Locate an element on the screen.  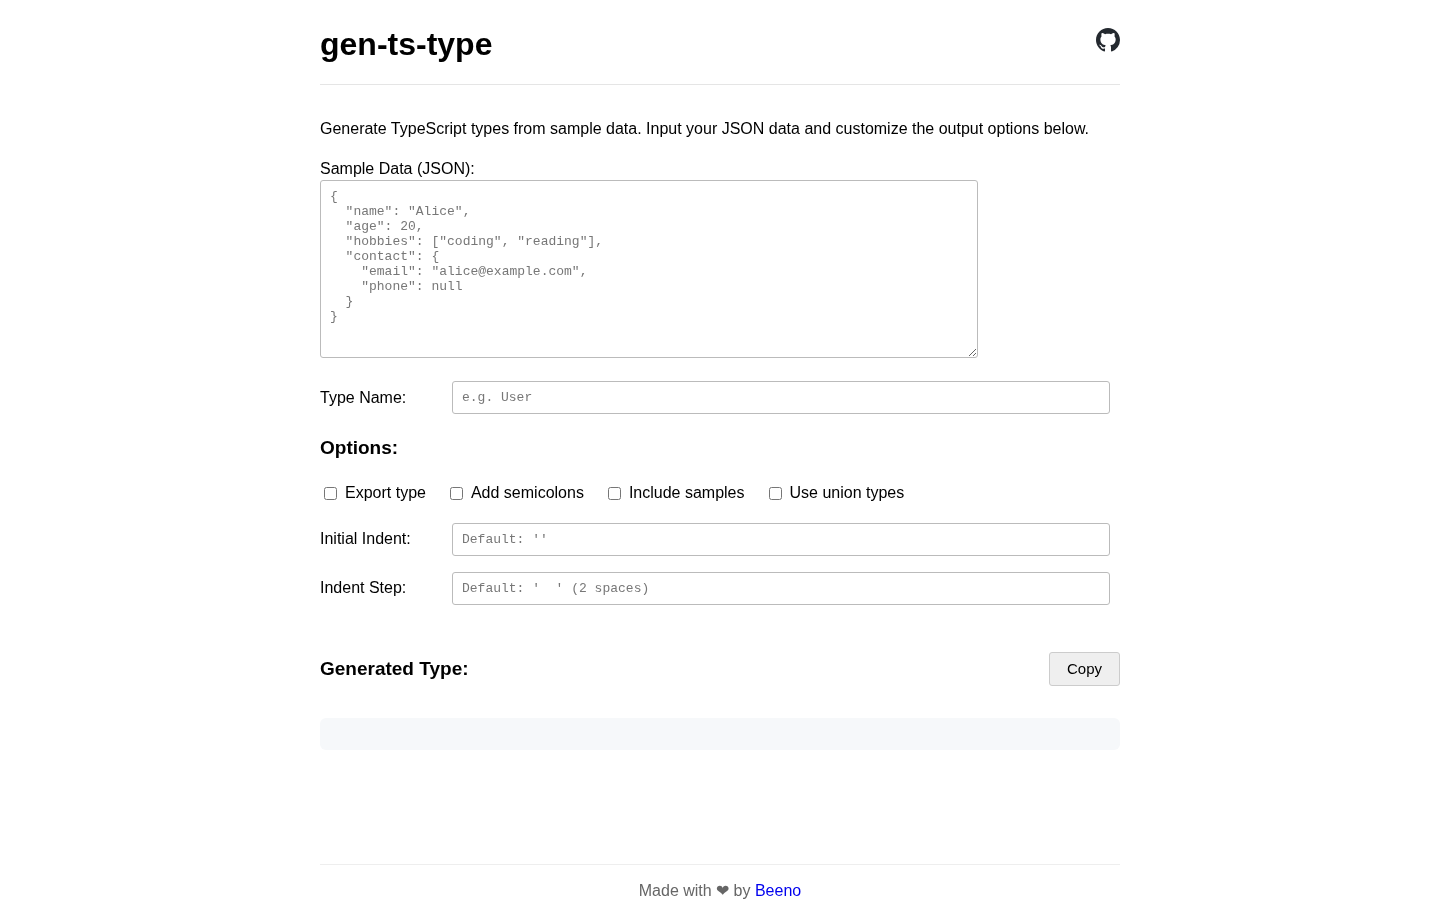
author-link: Beeno is located at coordinates (778, 890).